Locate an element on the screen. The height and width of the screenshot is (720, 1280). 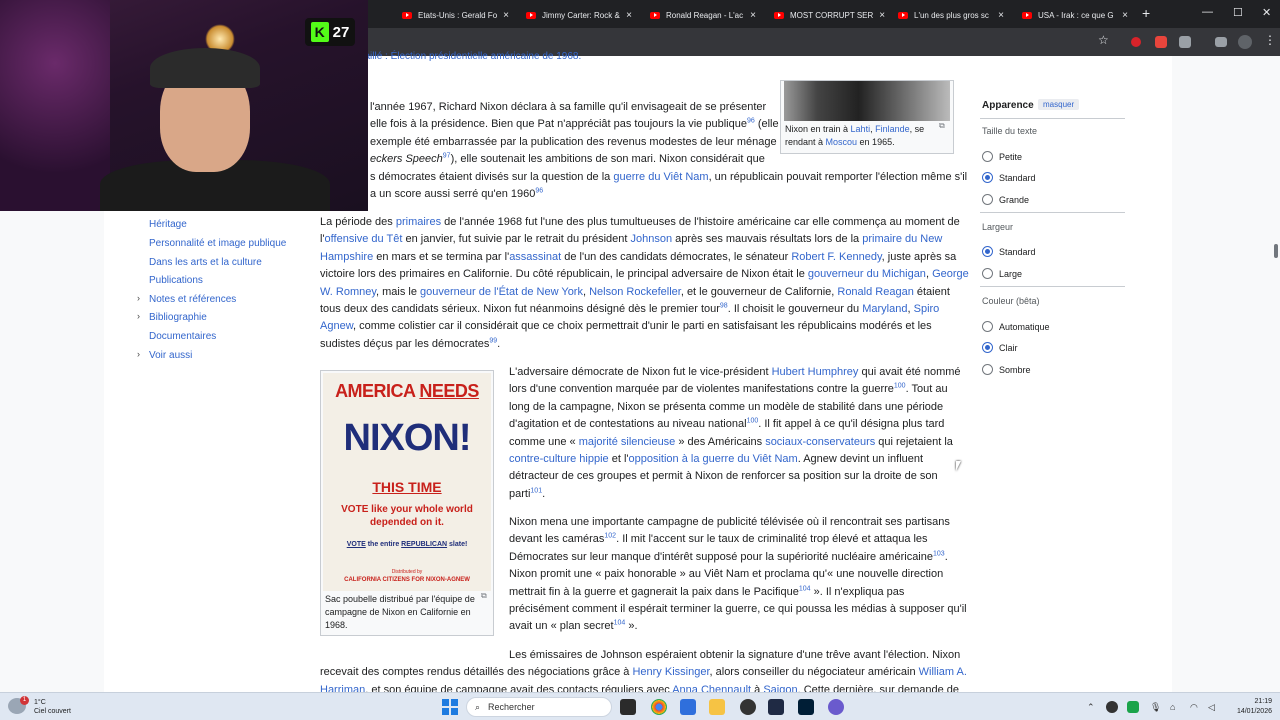
link-rockefeller: Nelson Rockefeller is located at coordinates (635, 292).